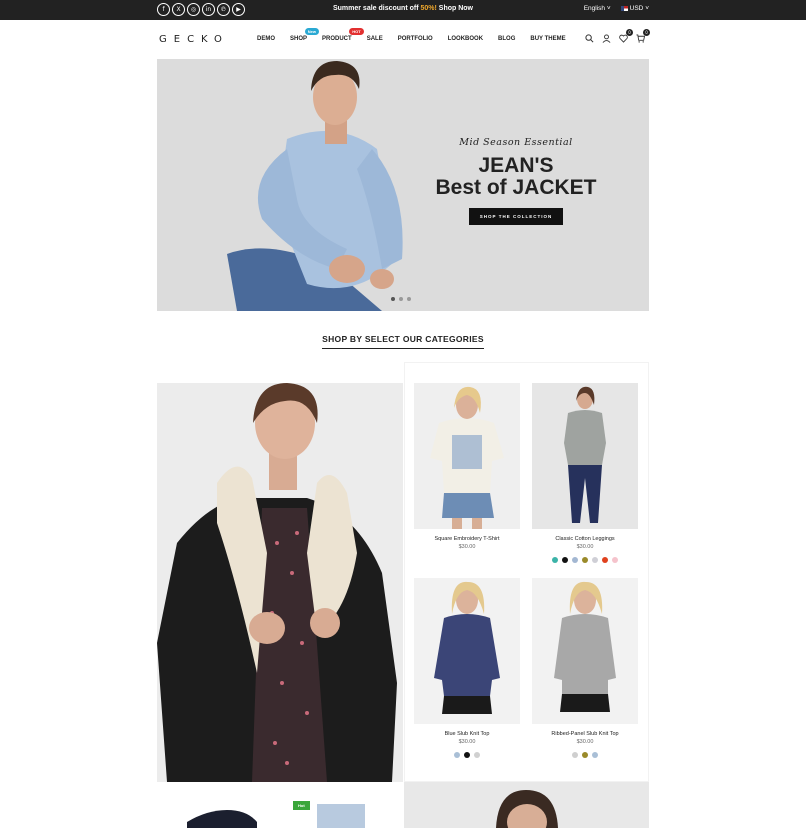  I want to click on user-icon, so click(606, 38).